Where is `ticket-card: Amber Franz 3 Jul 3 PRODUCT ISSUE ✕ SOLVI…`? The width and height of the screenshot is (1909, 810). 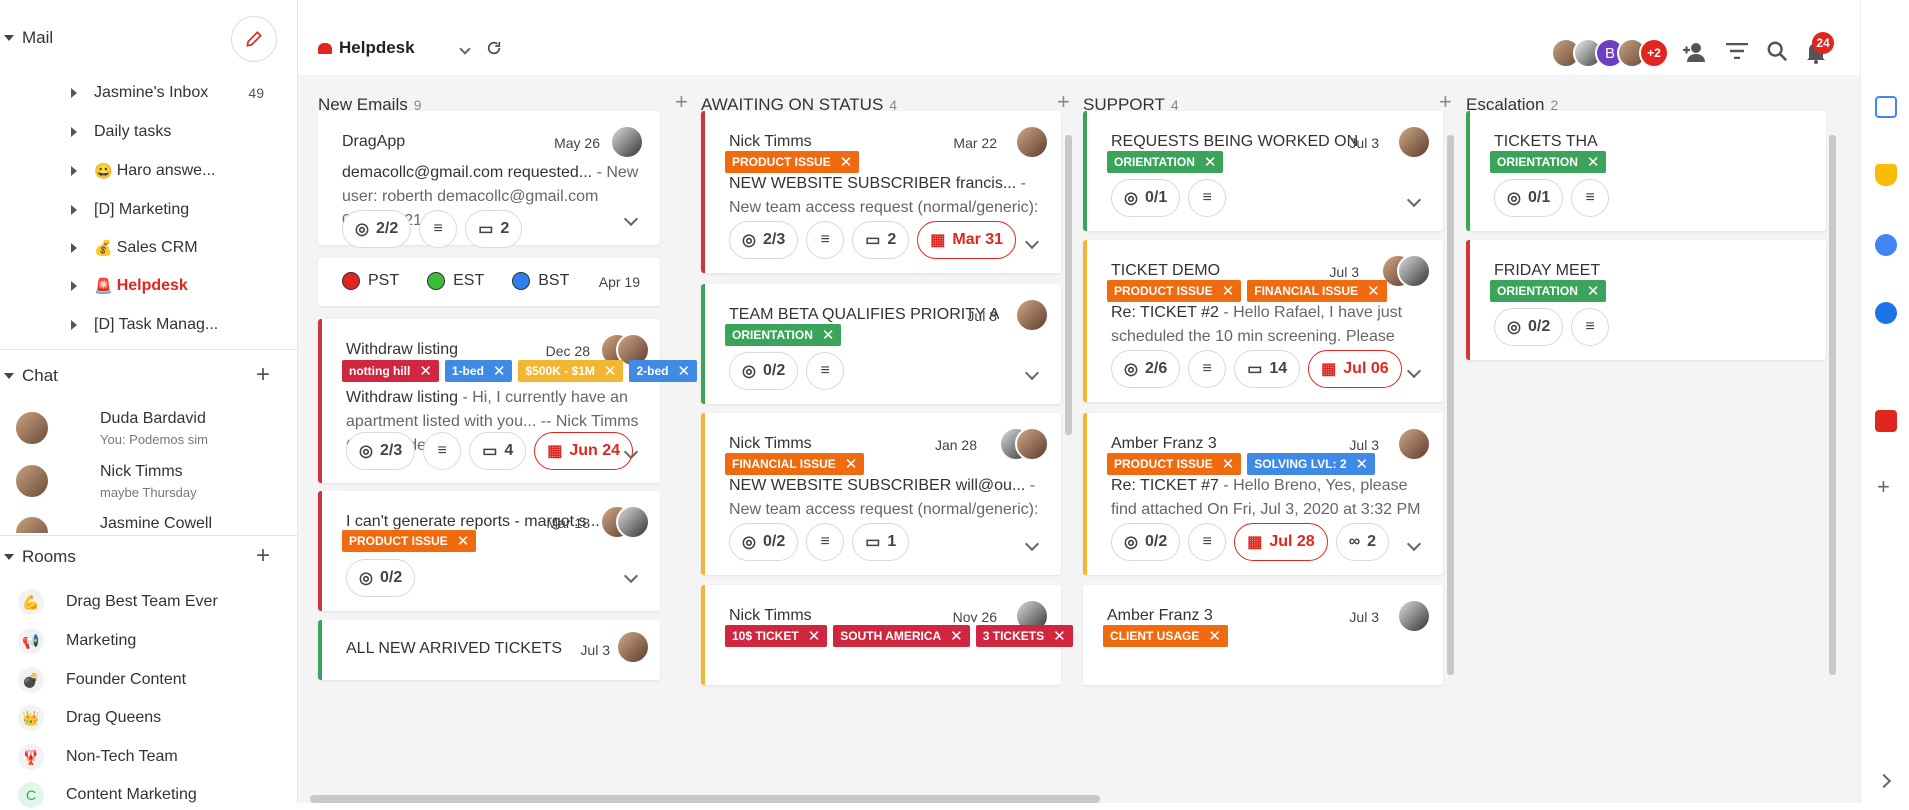 ticket-card: Amber Franz 3 Jul 3 PRODUCT ISSUE ✕ SOLVI… is located at coordinates (1263, 494).